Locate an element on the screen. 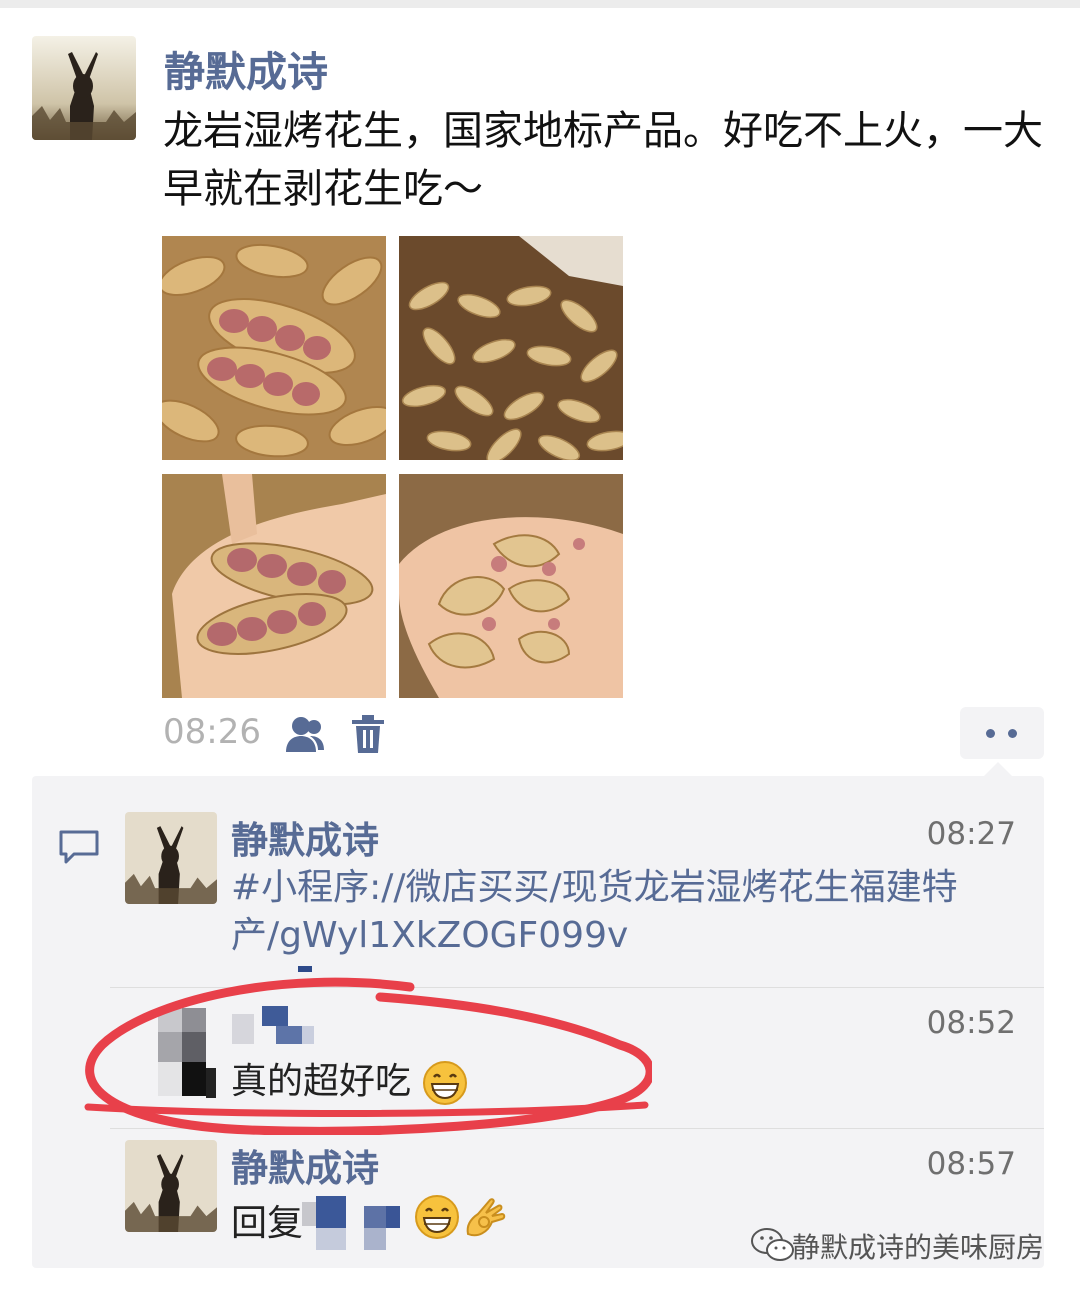 This screenshot has width=1080, height=1294. grinning-face-emoji is located at coordinates (437, 1217).